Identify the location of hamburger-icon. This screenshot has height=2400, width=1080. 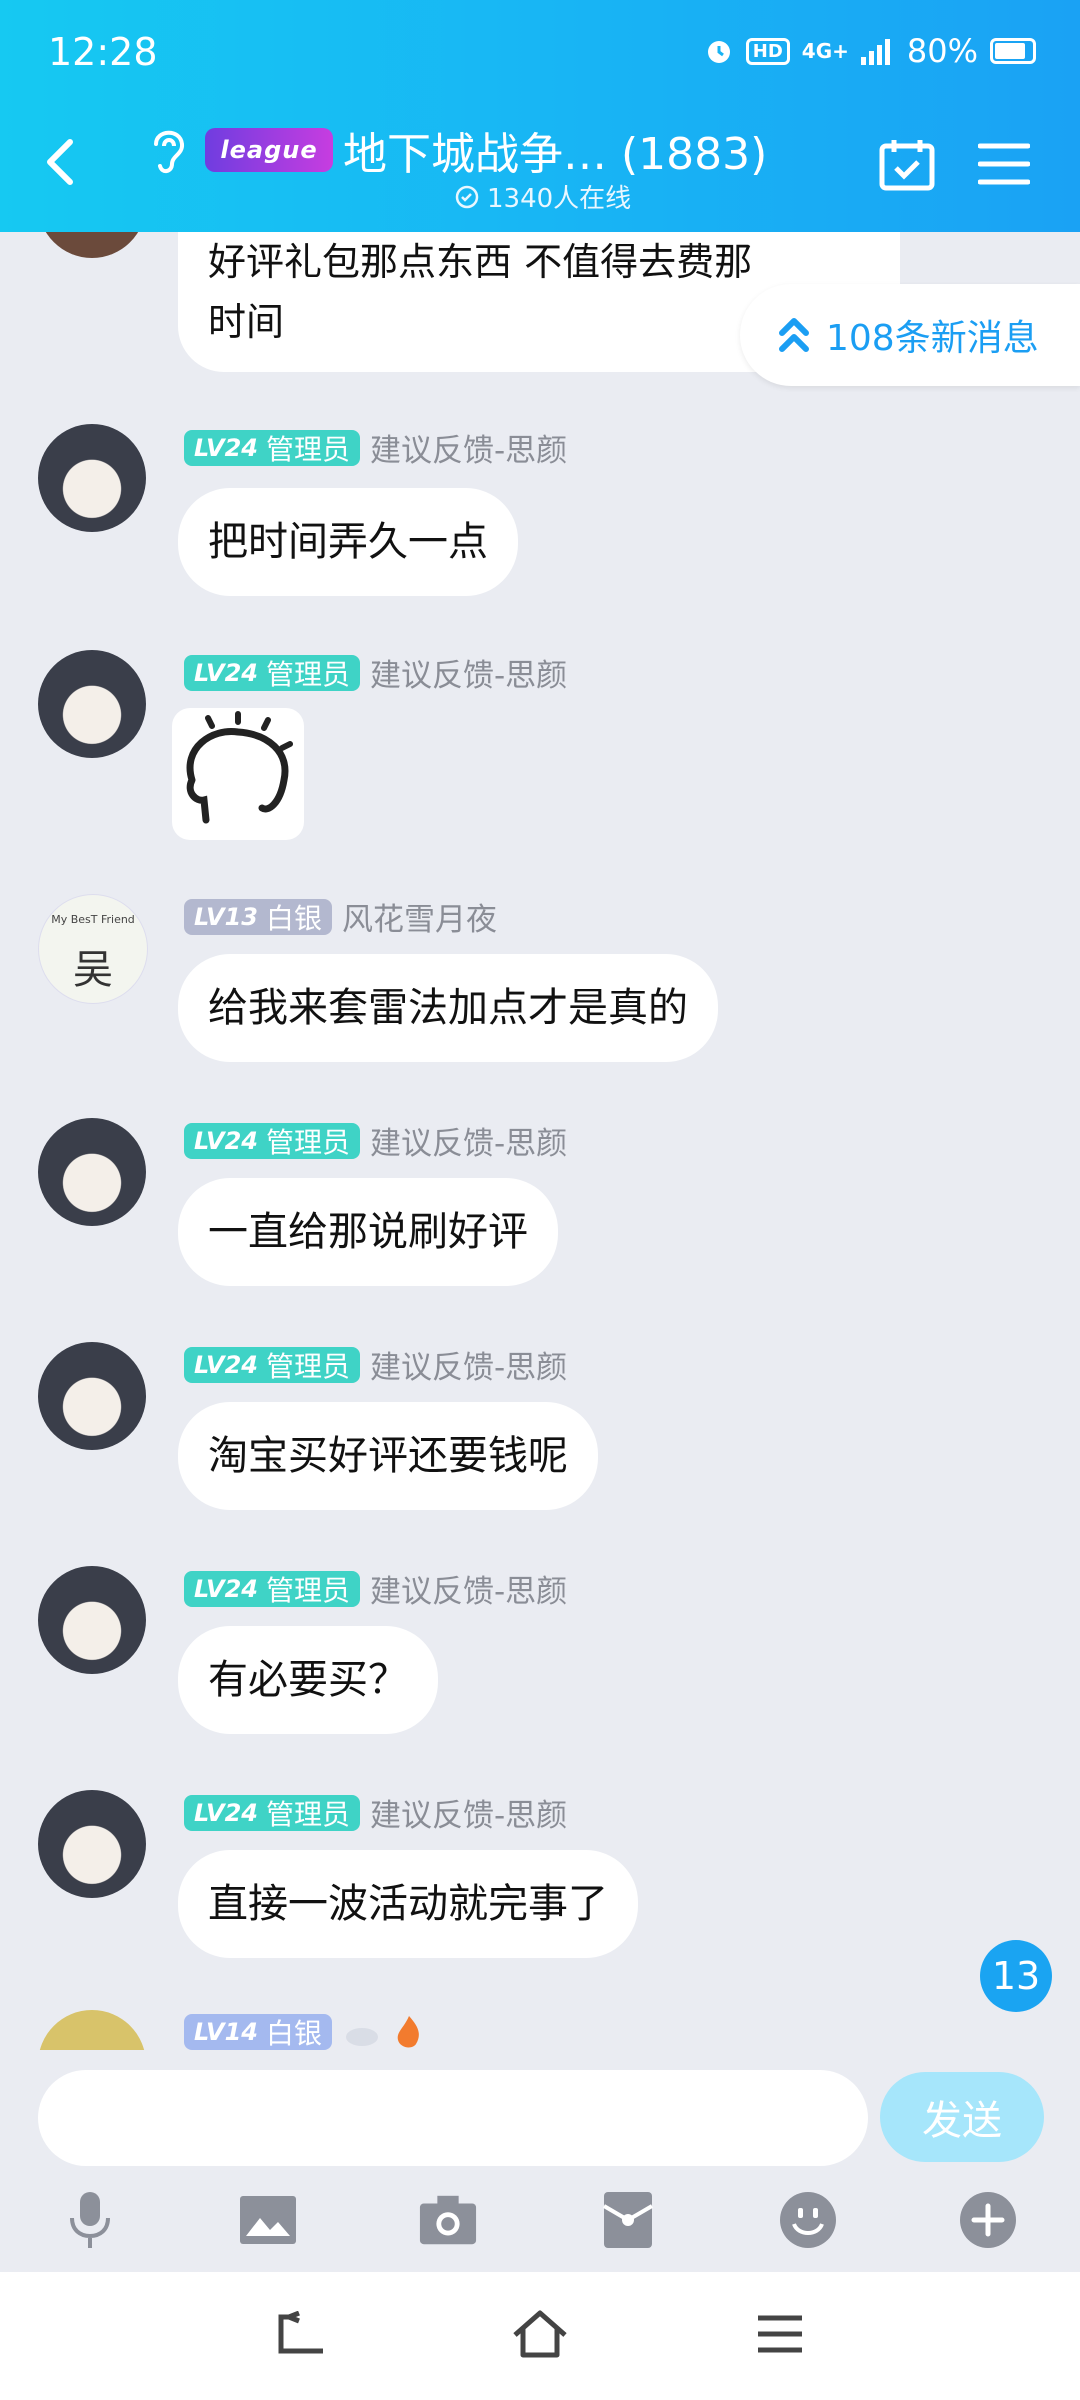
(1004, 164).